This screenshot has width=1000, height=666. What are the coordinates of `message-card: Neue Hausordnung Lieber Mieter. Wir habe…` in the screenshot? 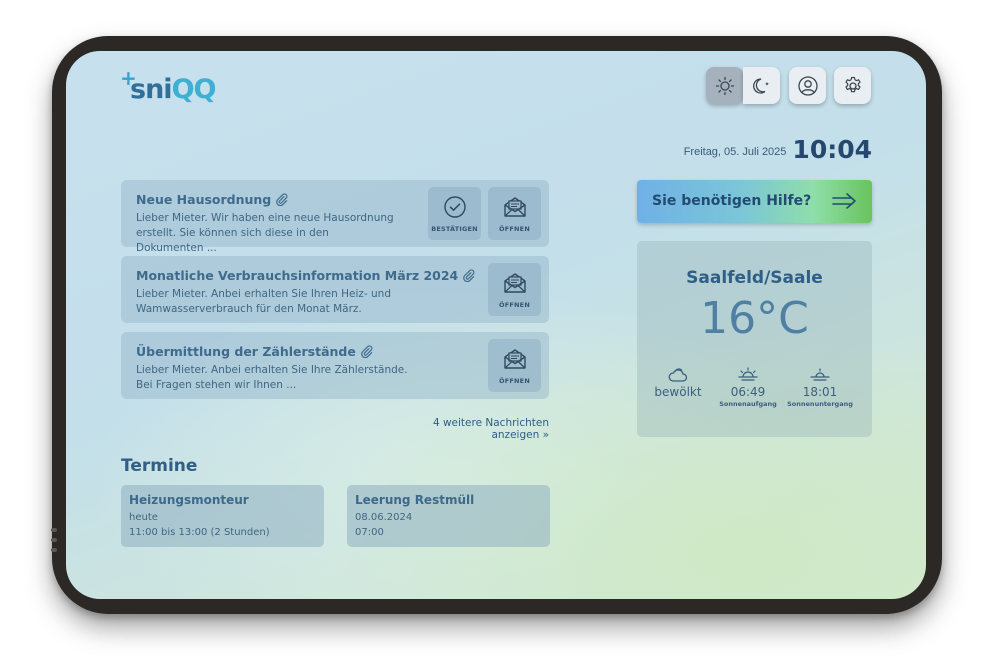 It's located at (335, 217).